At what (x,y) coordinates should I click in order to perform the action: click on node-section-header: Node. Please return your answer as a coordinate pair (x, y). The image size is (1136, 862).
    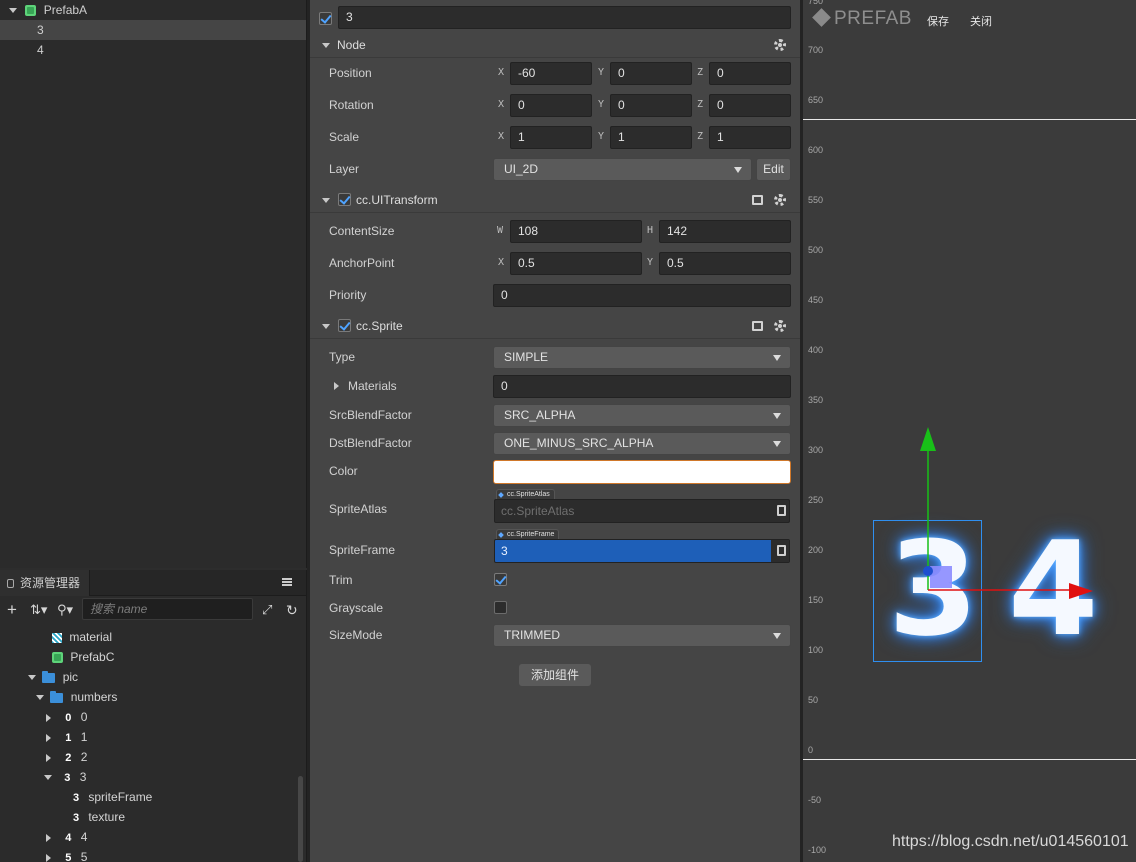
    Looking at the image, I should click on (555, 45).